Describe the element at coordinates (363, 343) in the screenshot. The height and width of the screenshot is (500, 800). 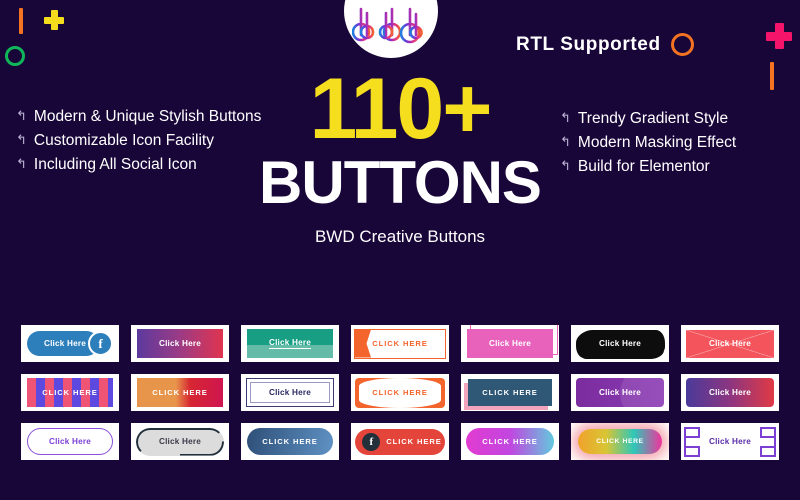
I see `chevron-left-icon` at that location.